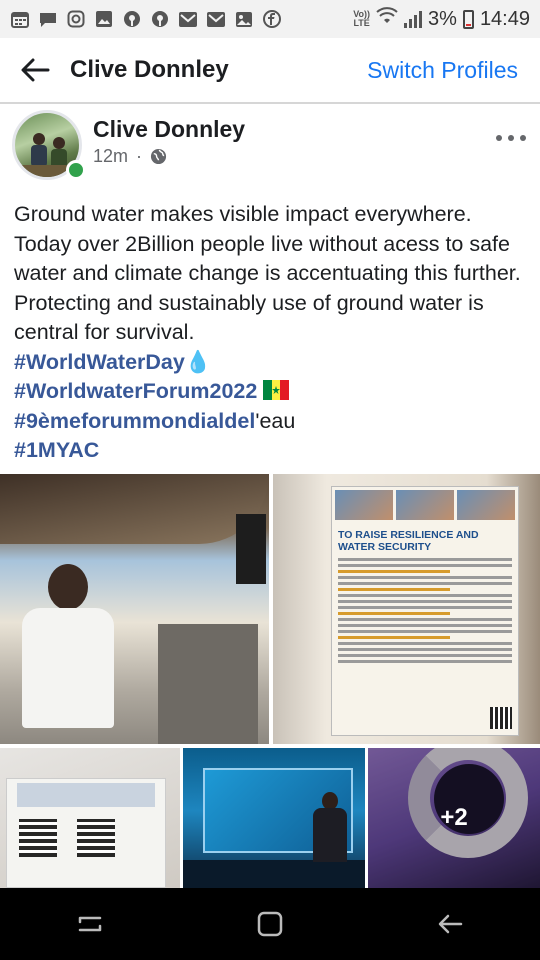 The image size is (540, 960). I want to click on hashtag-line: #WorldWaterDay💧, so click(272, 363).